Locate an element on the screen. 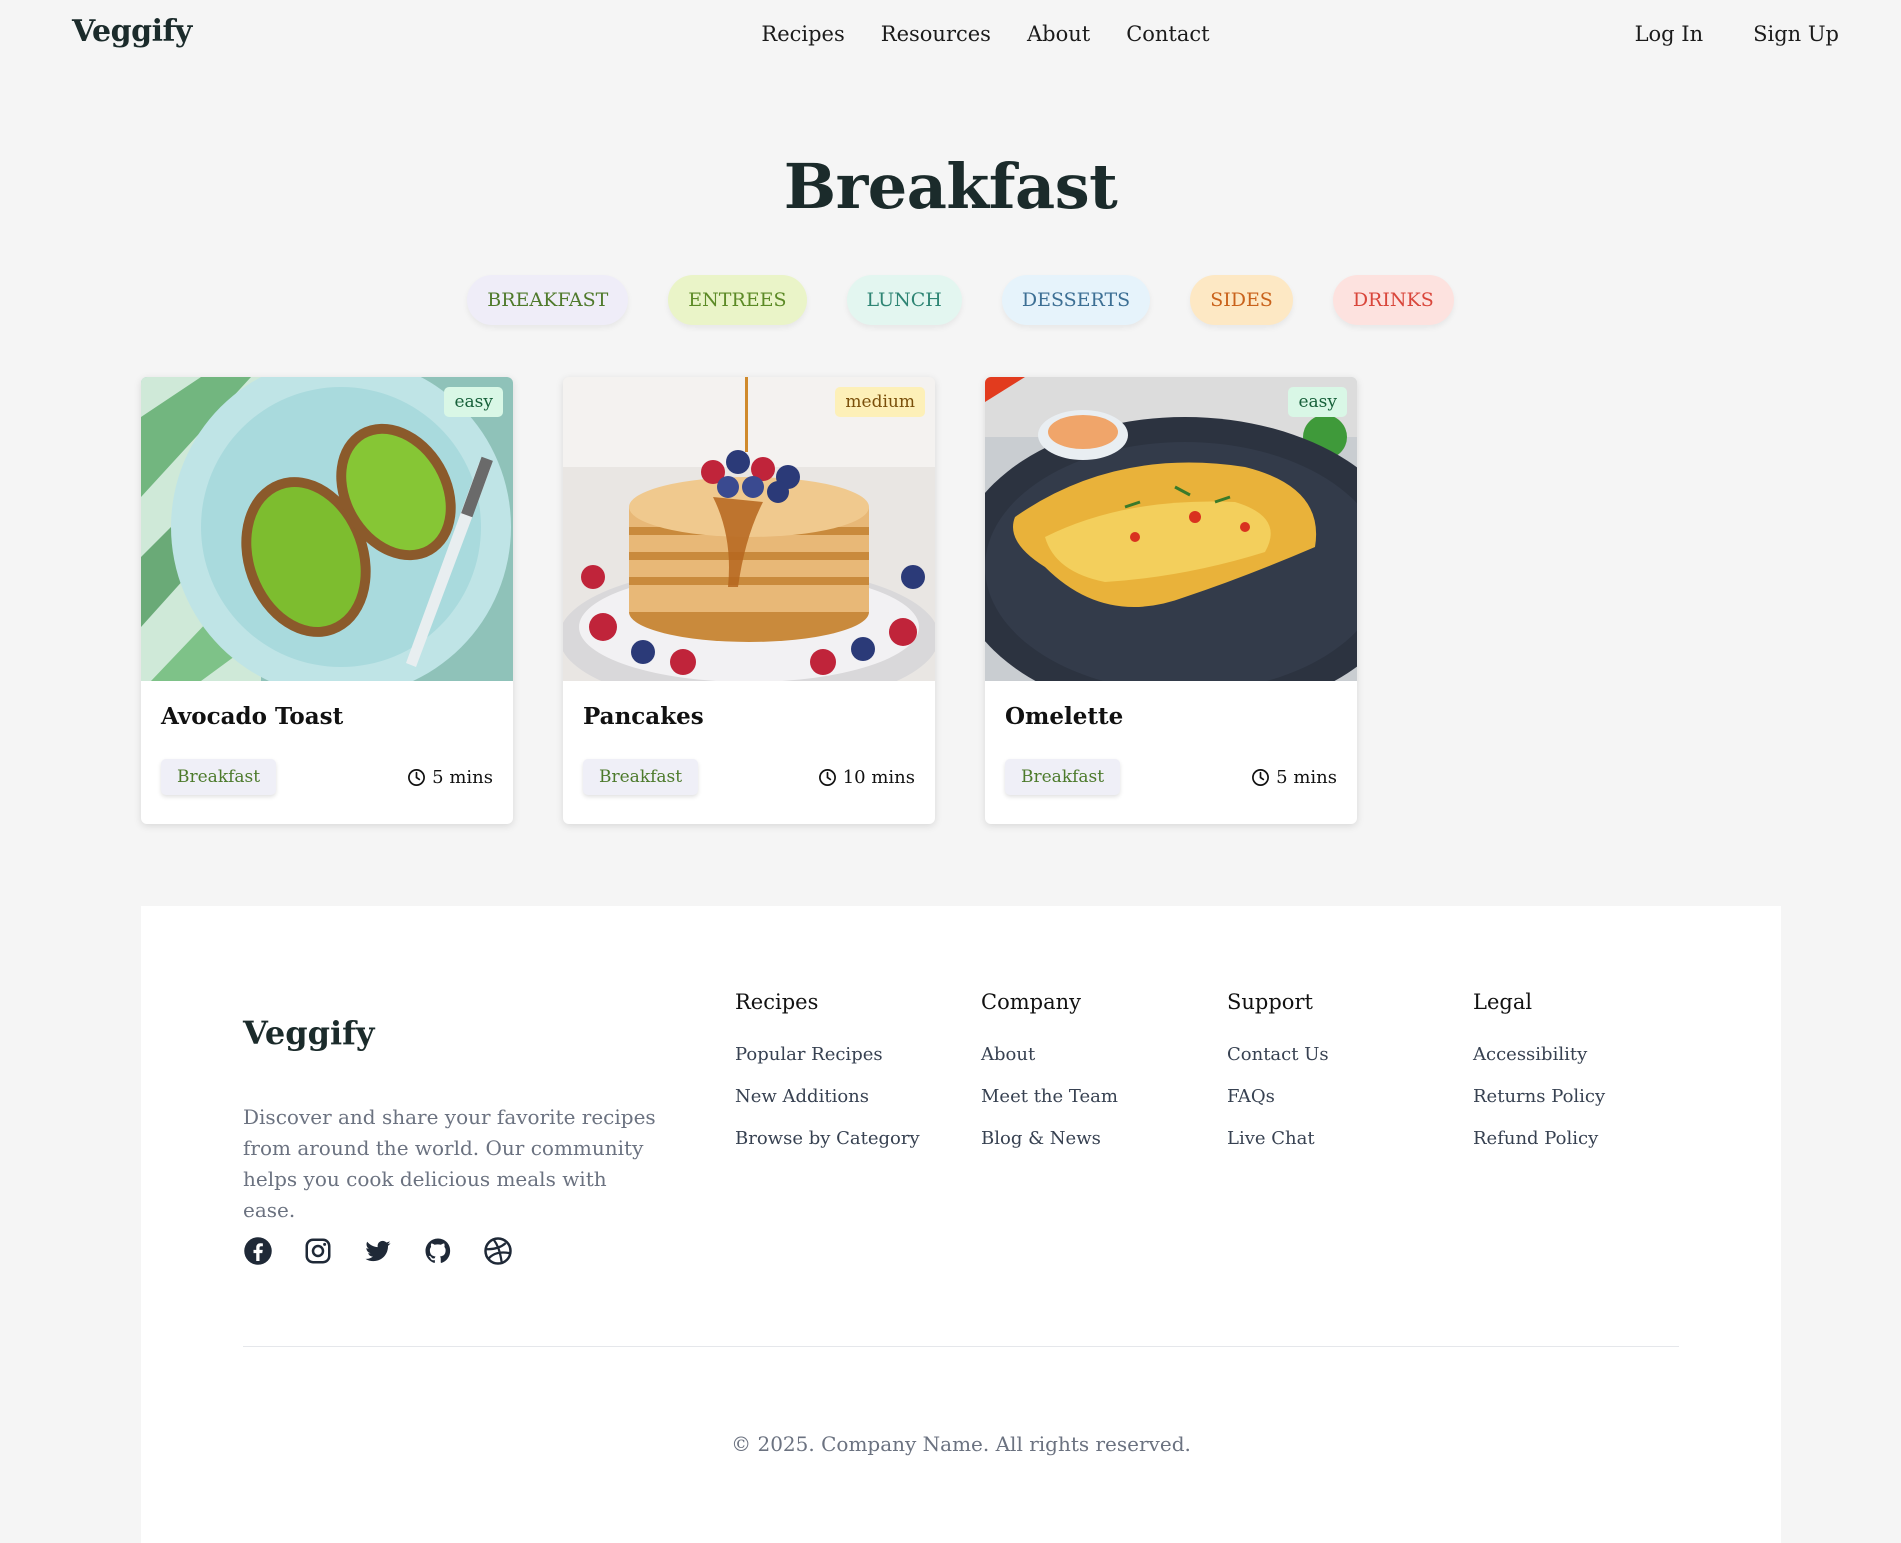 The width and height of the screenshot is (1901, 1543). github-icon is located at coordinates (438, 1251).